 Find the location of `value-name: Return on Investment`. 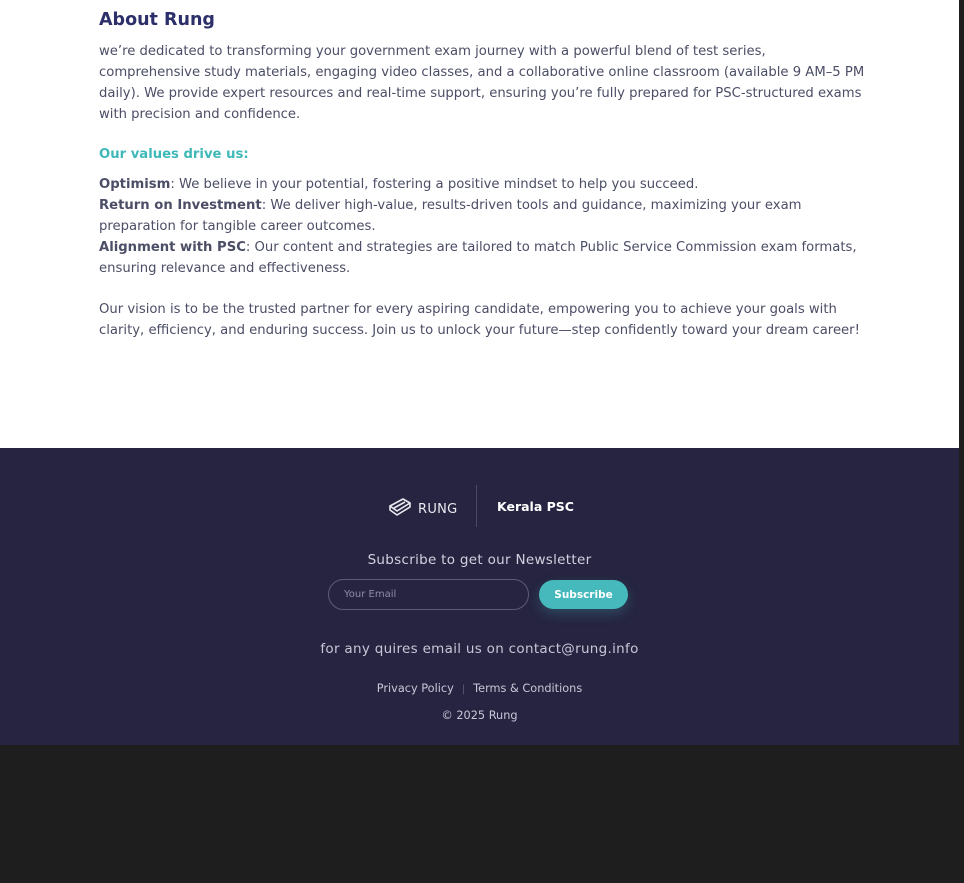

value-name: Return on Investment is located at coordinates (180, 205).